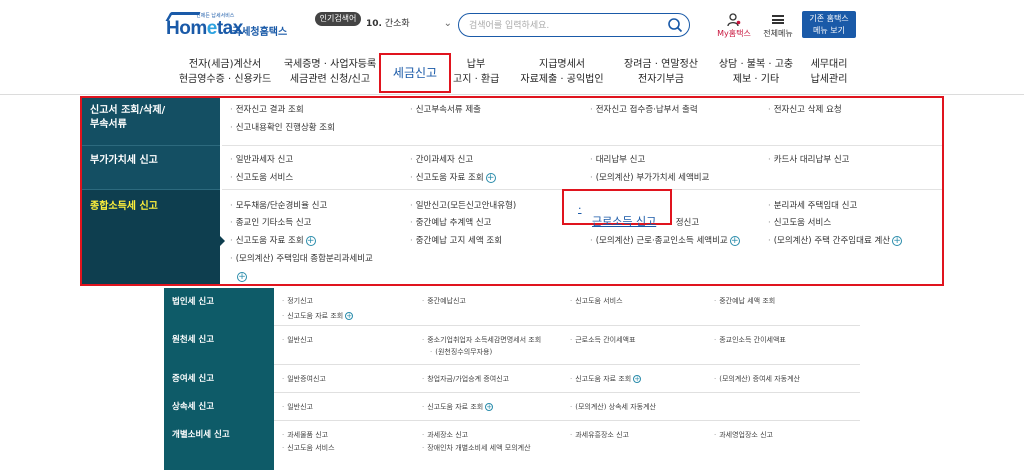 This screenshot has width=1024, height=470. I want to click on popular-search-select: 10. 간소화 ⌄, so click(408, 24).